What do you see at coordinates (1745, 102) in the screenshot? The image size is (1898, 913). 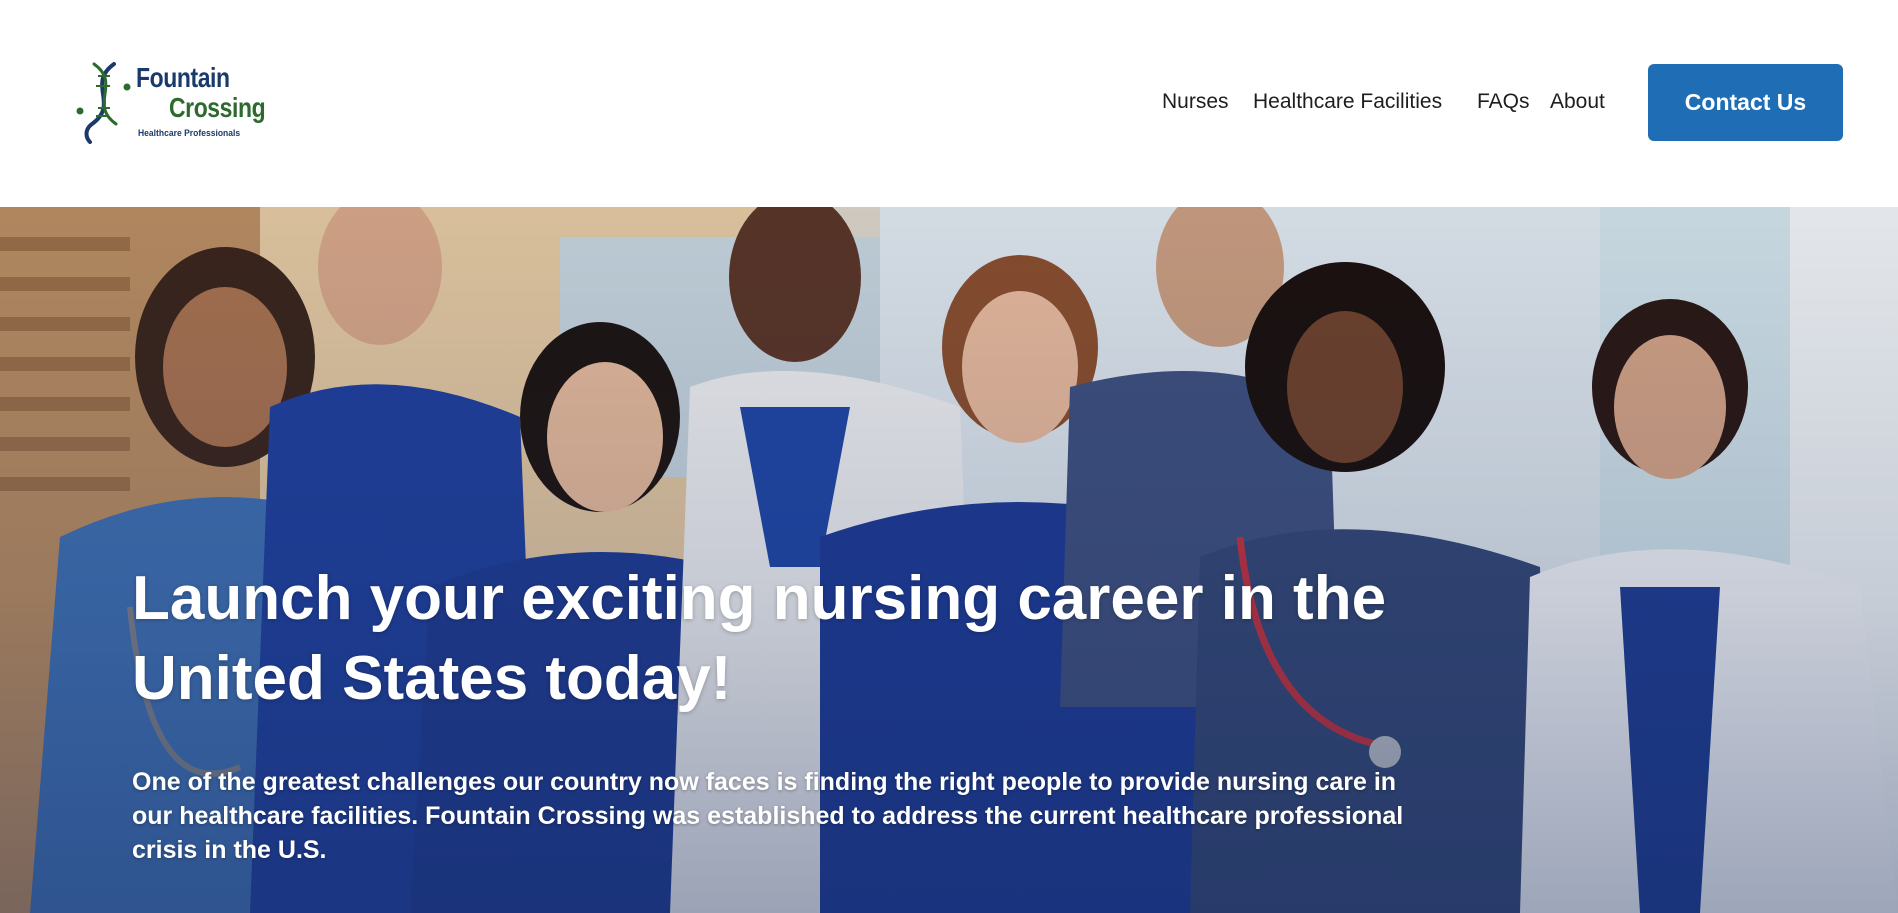 I see `contact-us-button: Contact Us` at bounding box center [1745, 102].